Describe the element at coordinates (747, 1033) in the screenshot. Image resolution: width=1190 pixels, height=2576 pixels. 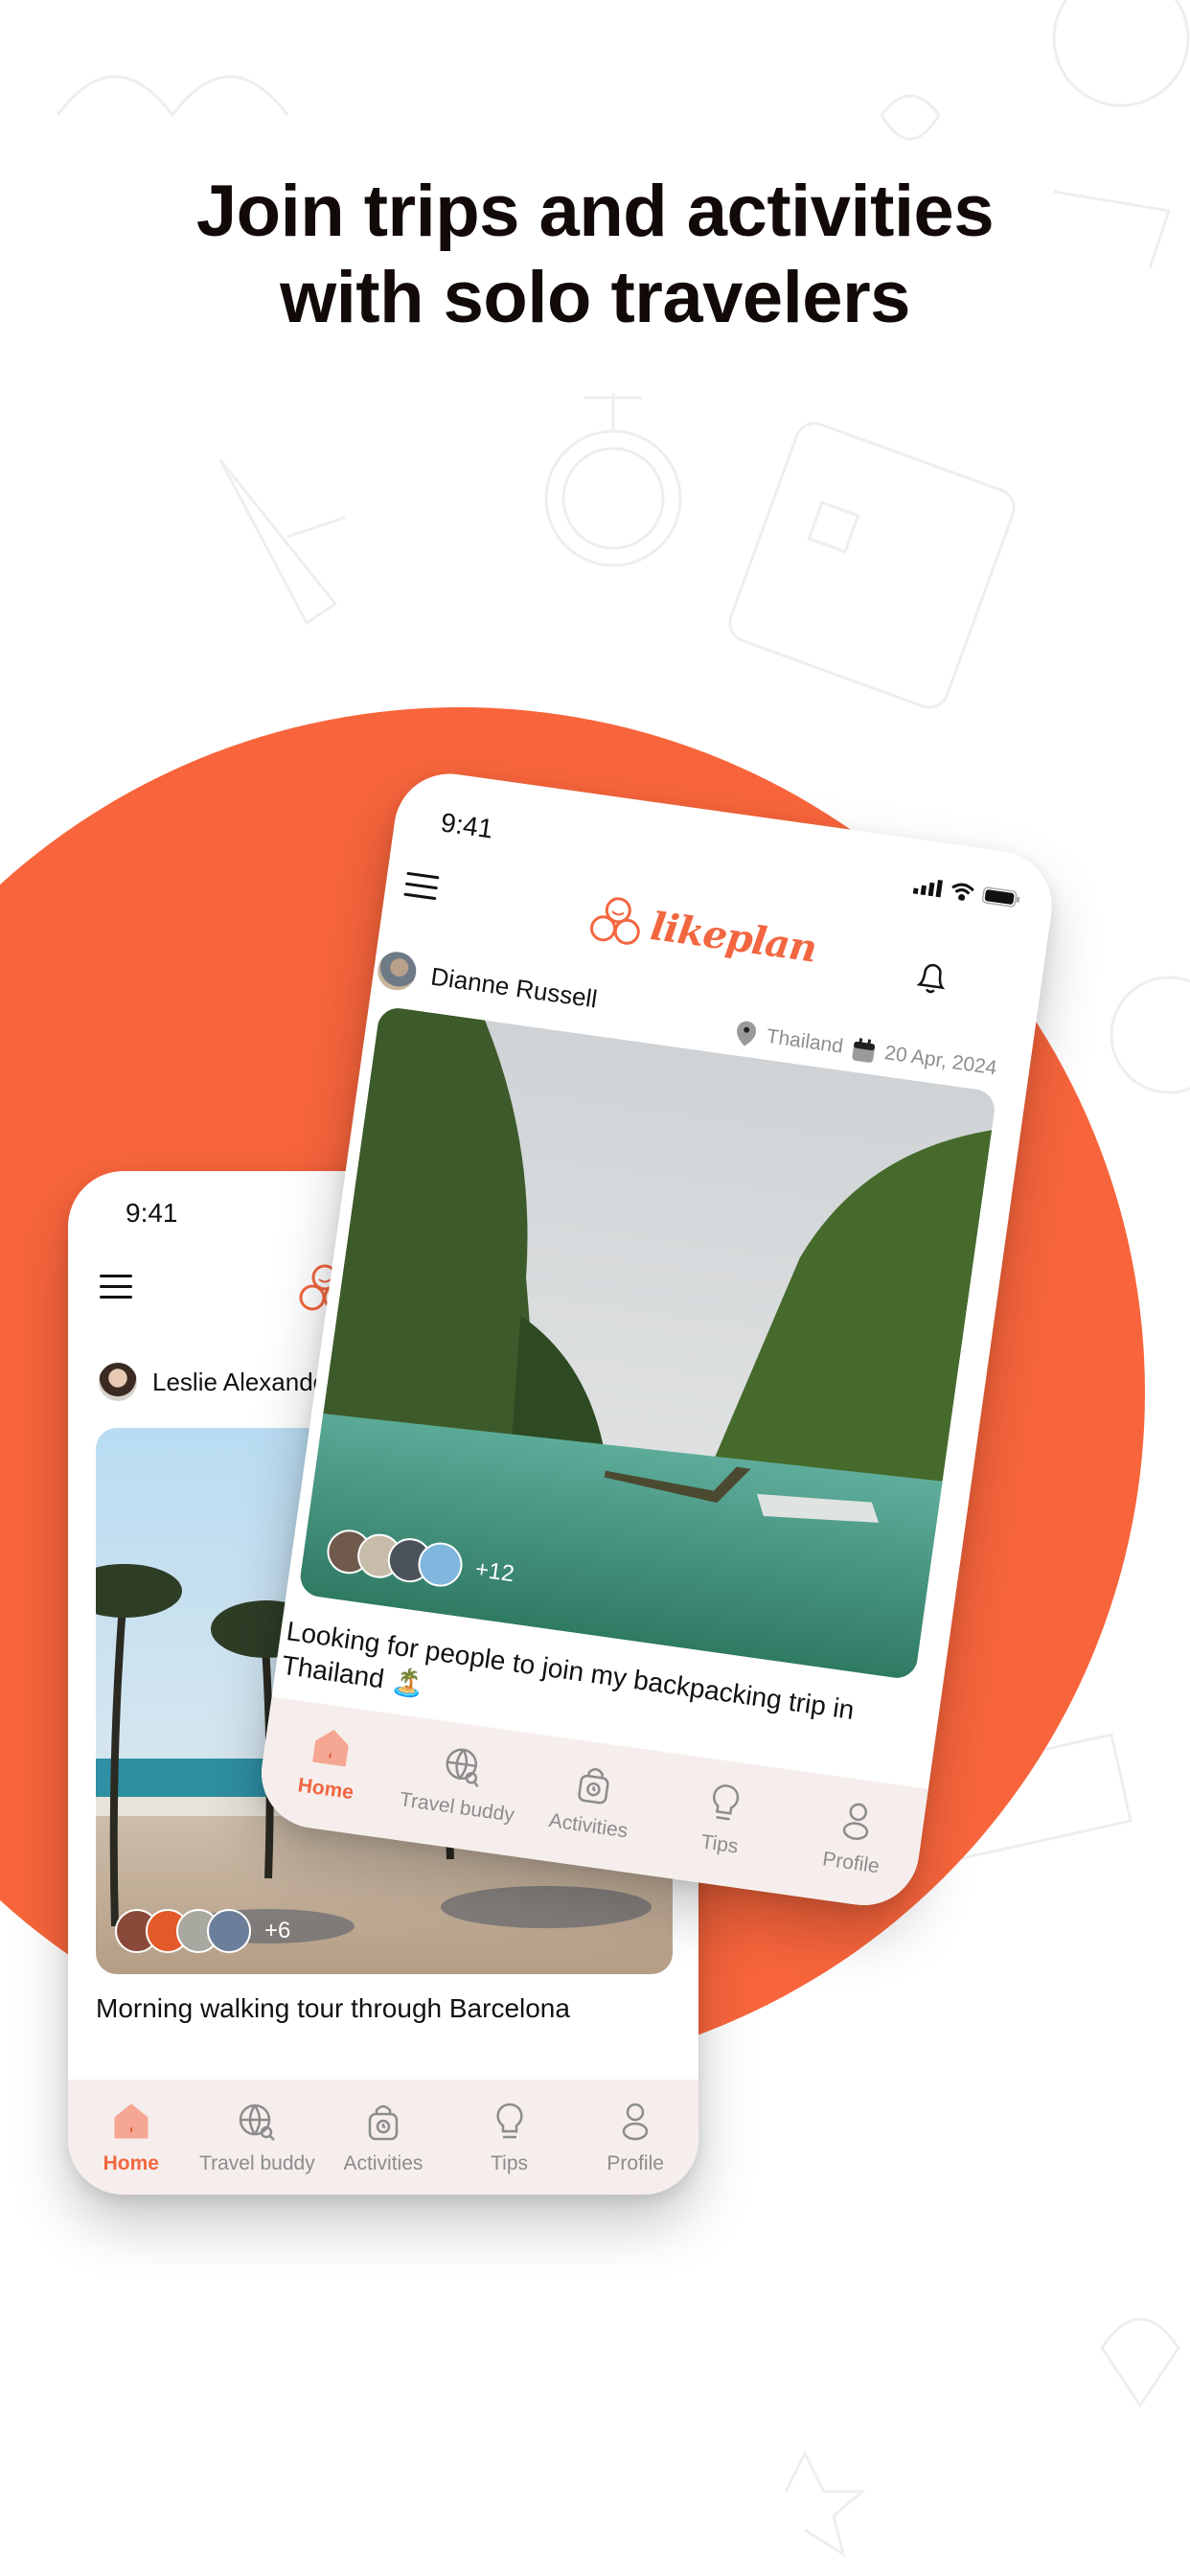
I see `location-pin-icon` at that location.